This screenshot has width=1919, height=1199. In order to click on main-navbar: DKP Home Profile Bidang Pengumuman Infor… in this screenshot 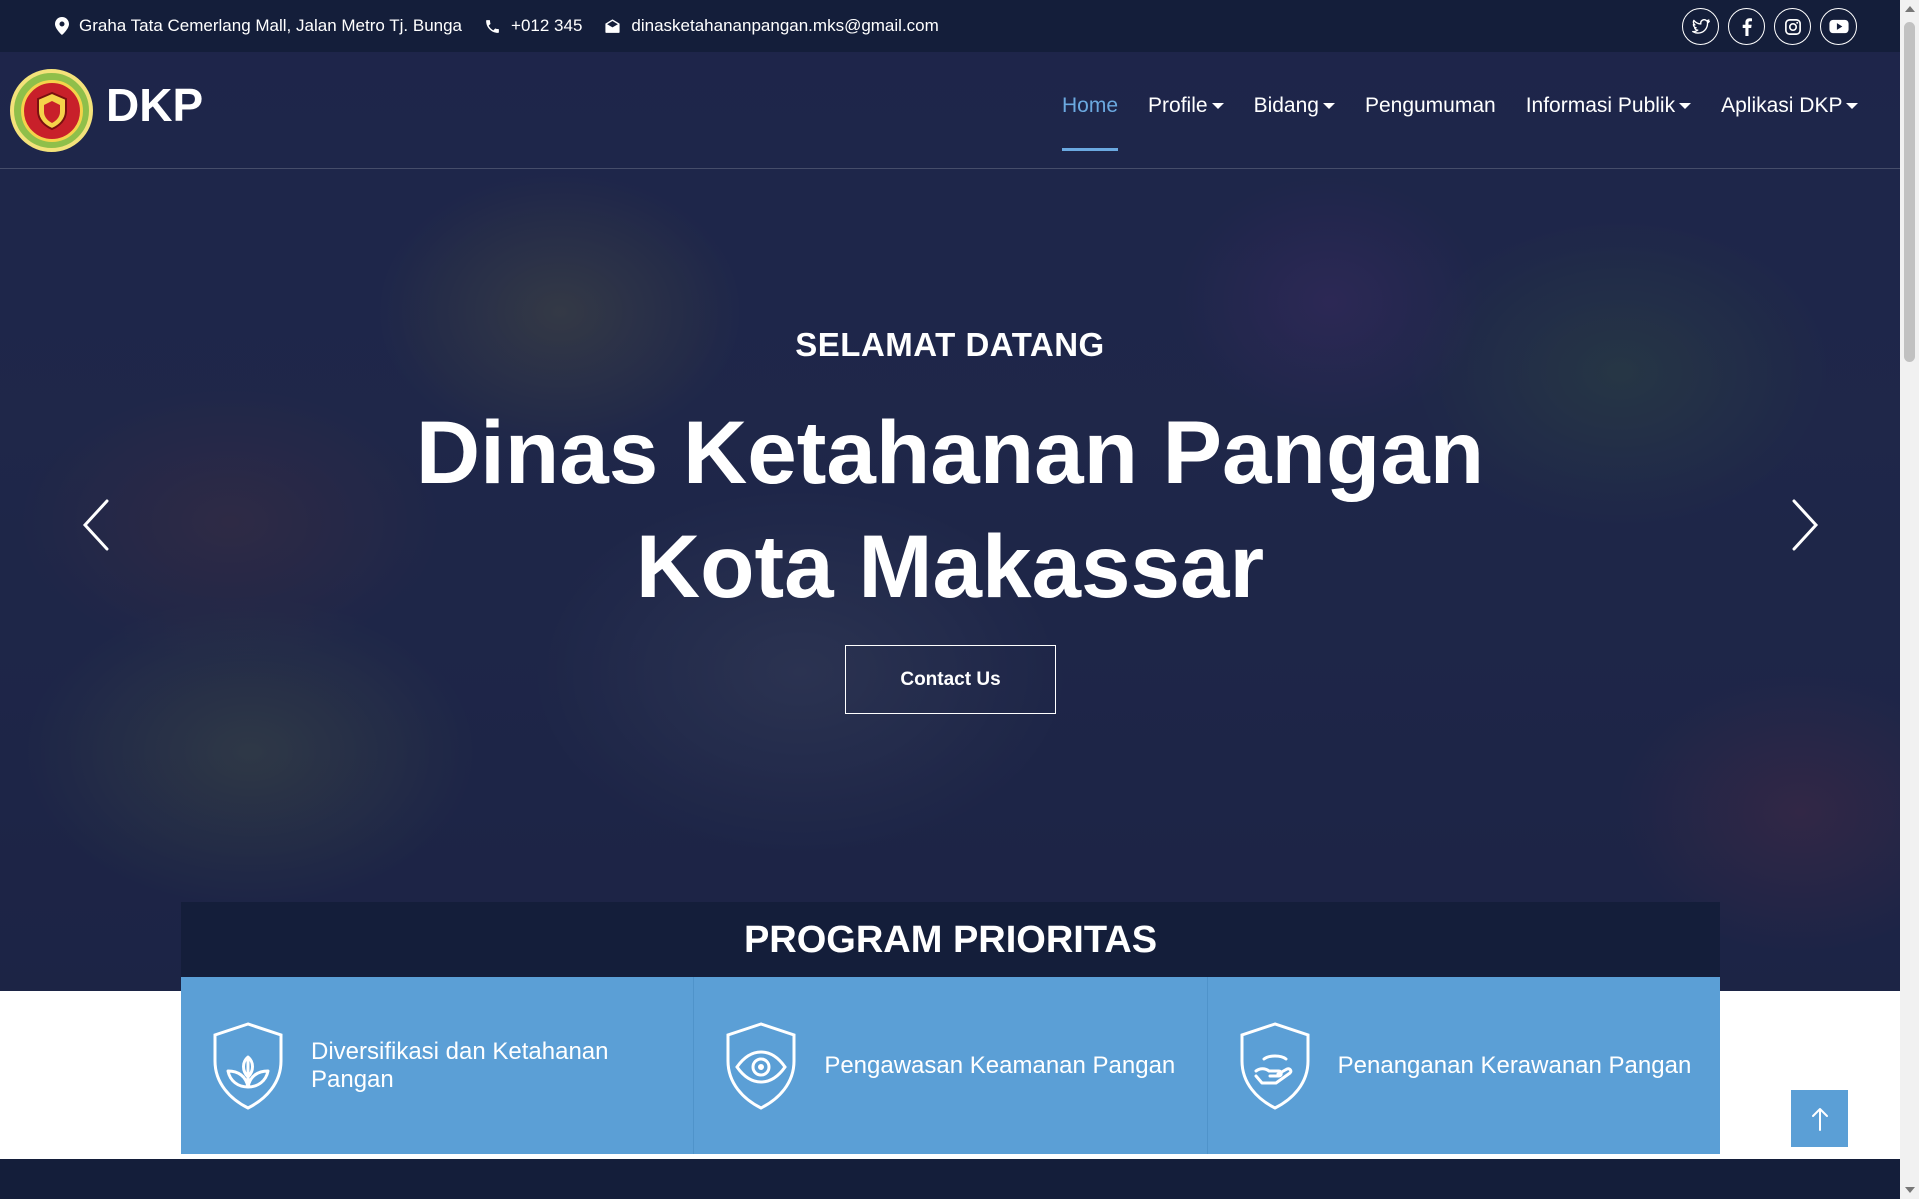, I will do `click(950, 110)`.